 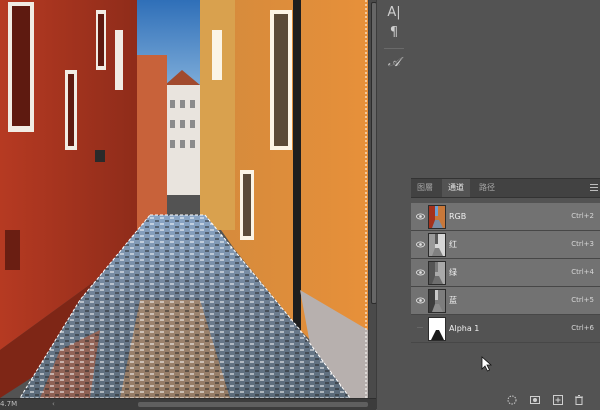 I want to click on status-bar: 4.7M ‹, so click(x=188, y=404).